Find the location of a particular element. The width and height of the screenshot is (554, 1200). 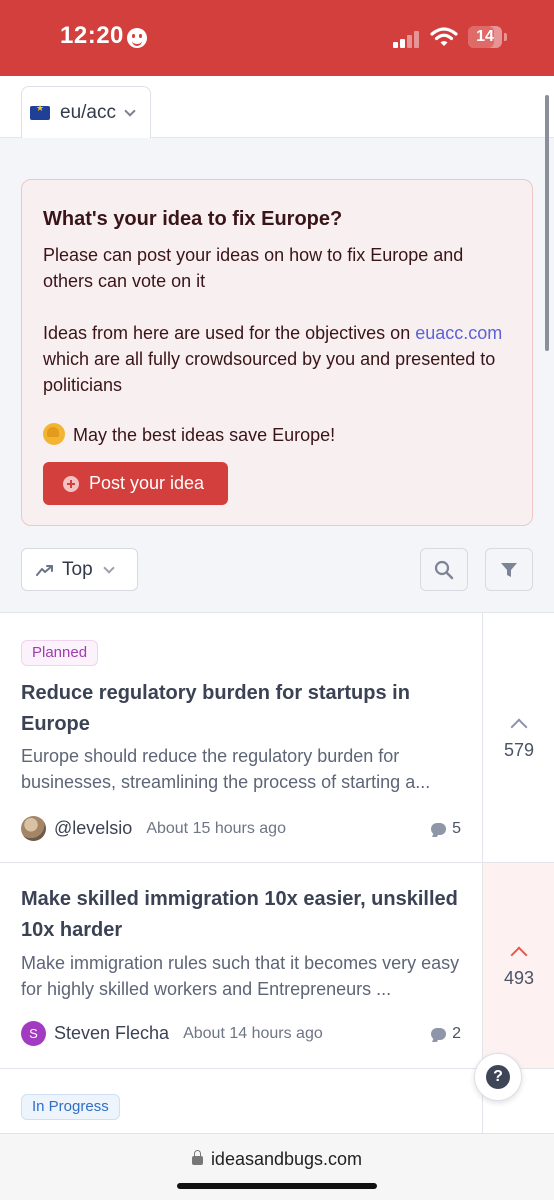

comment-count: 5 is located at coordinates (446, 829).